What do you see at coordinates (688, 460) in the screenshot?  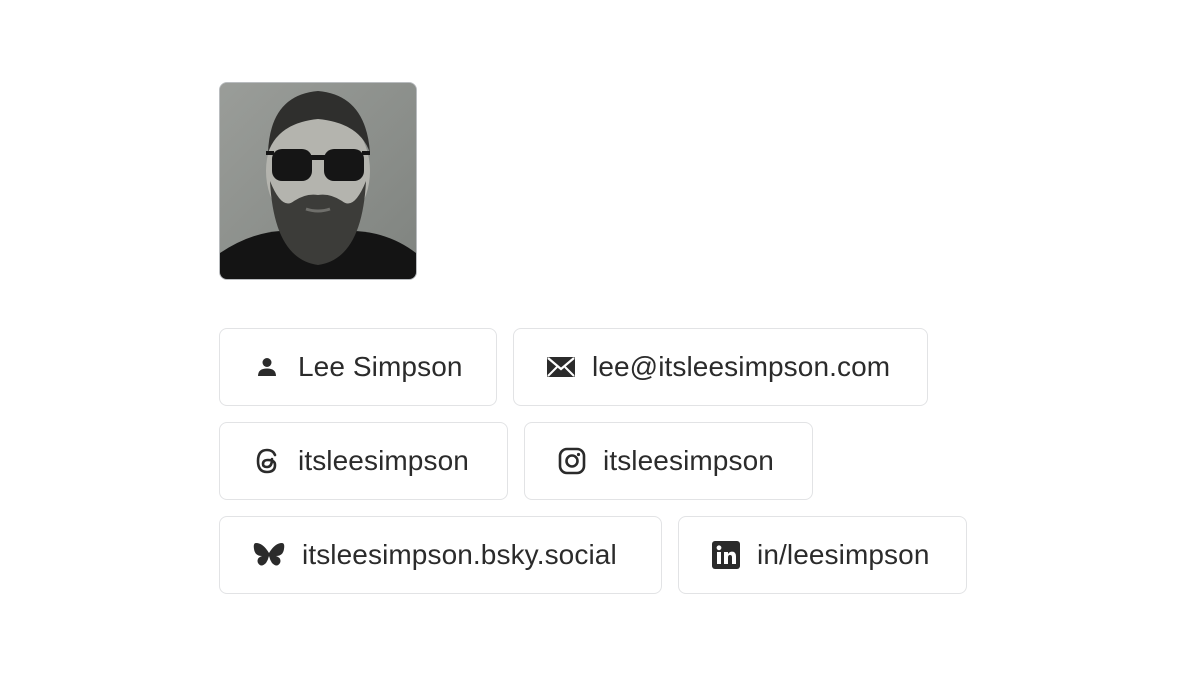 I see `instagram-label: itsleesimpson` at bounding box center [688, 460].